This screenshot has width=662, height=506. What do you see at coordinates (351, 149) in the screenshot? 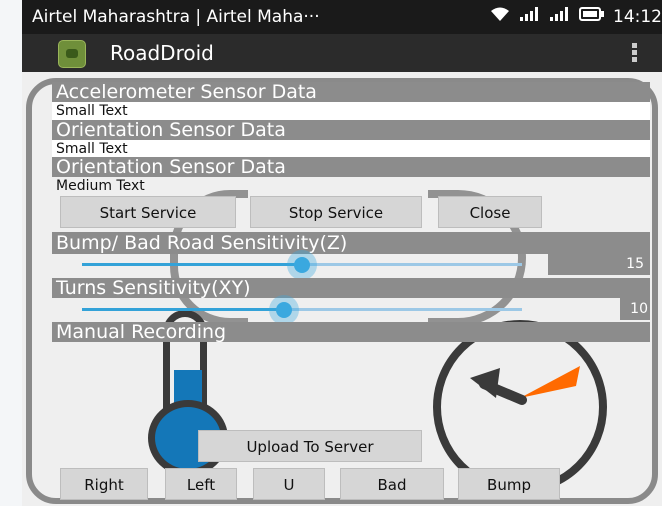
I see `orientation-value-1: Small Text` at bounding box center [351, 149].